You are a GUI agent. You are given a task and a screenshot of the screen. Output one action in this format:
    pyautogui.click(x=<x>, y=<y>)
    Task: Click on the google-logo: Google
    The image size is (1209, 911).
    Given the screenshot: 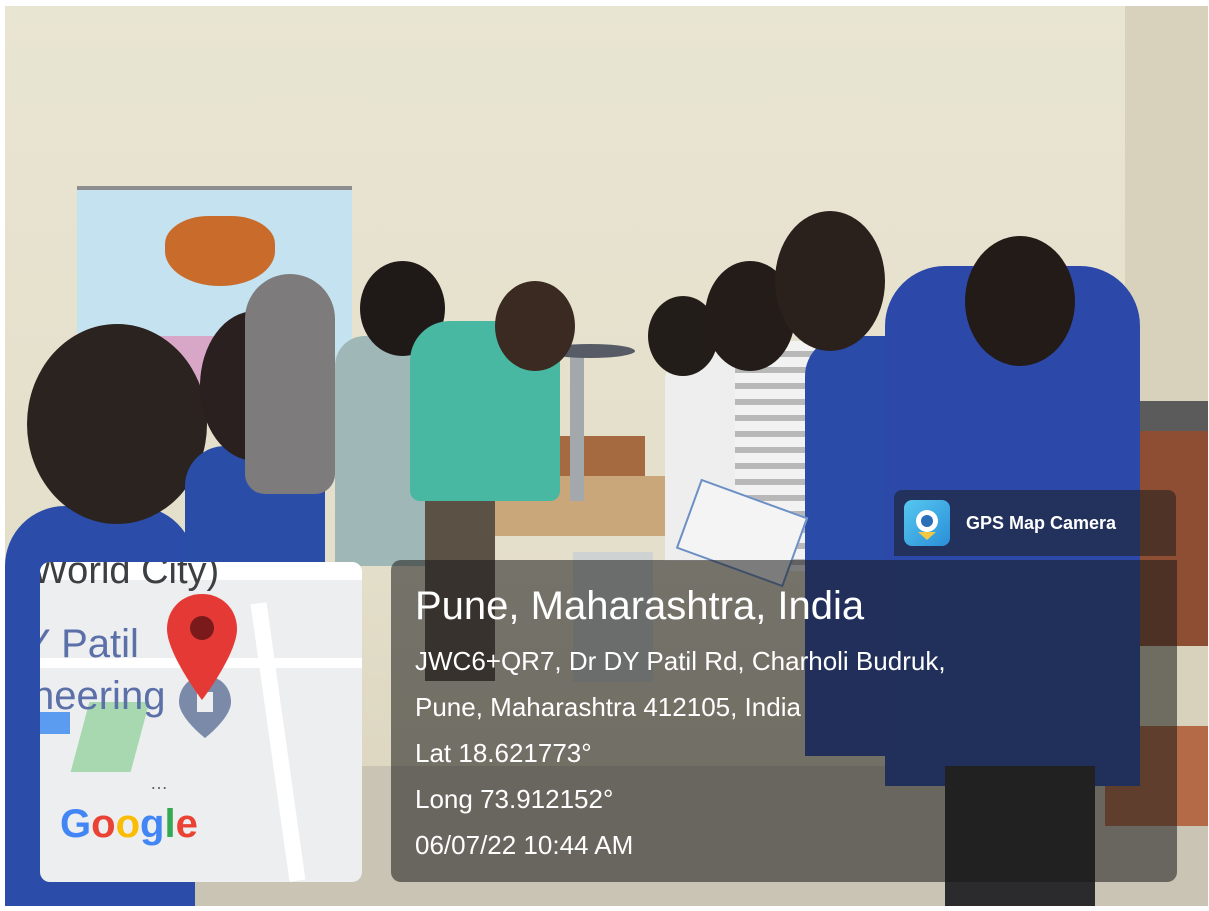 What is the action you would take?
    pyautogui.click(x=129, y=824)
    